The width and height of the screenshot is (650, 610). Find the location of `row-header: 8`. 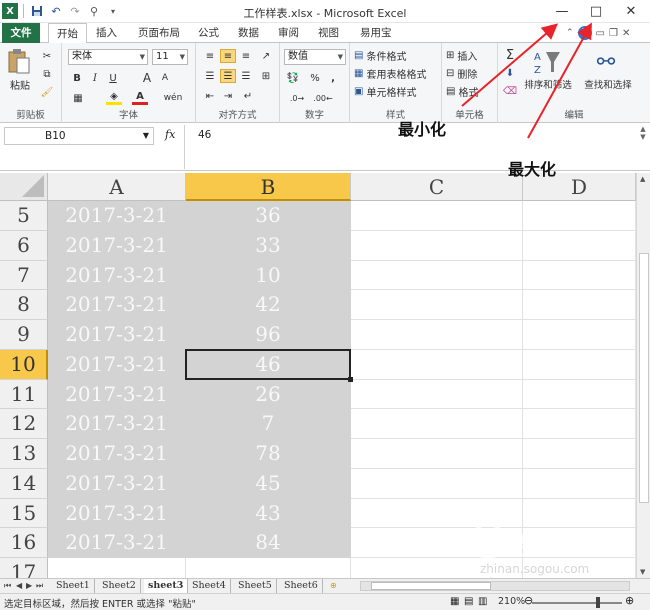

row-header: 8 is located at coordinates (24, 305).